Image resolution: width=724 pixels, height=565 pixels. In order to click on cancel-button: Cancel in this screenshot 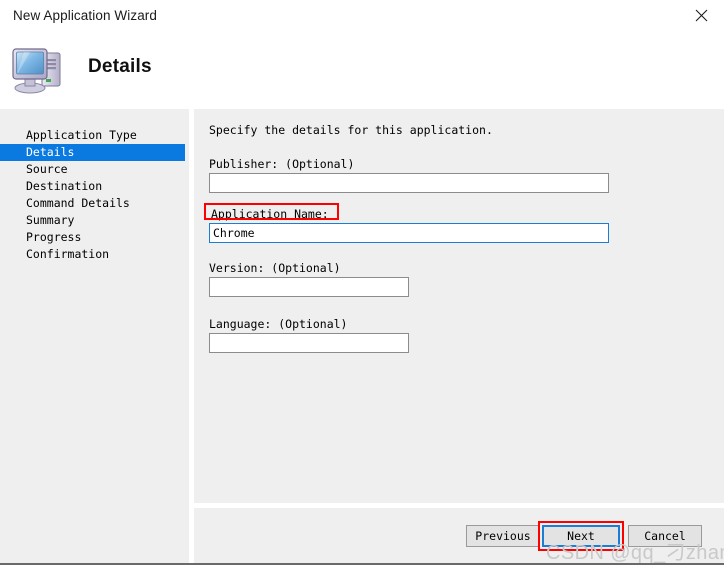, I will do `click(665, 536)`.